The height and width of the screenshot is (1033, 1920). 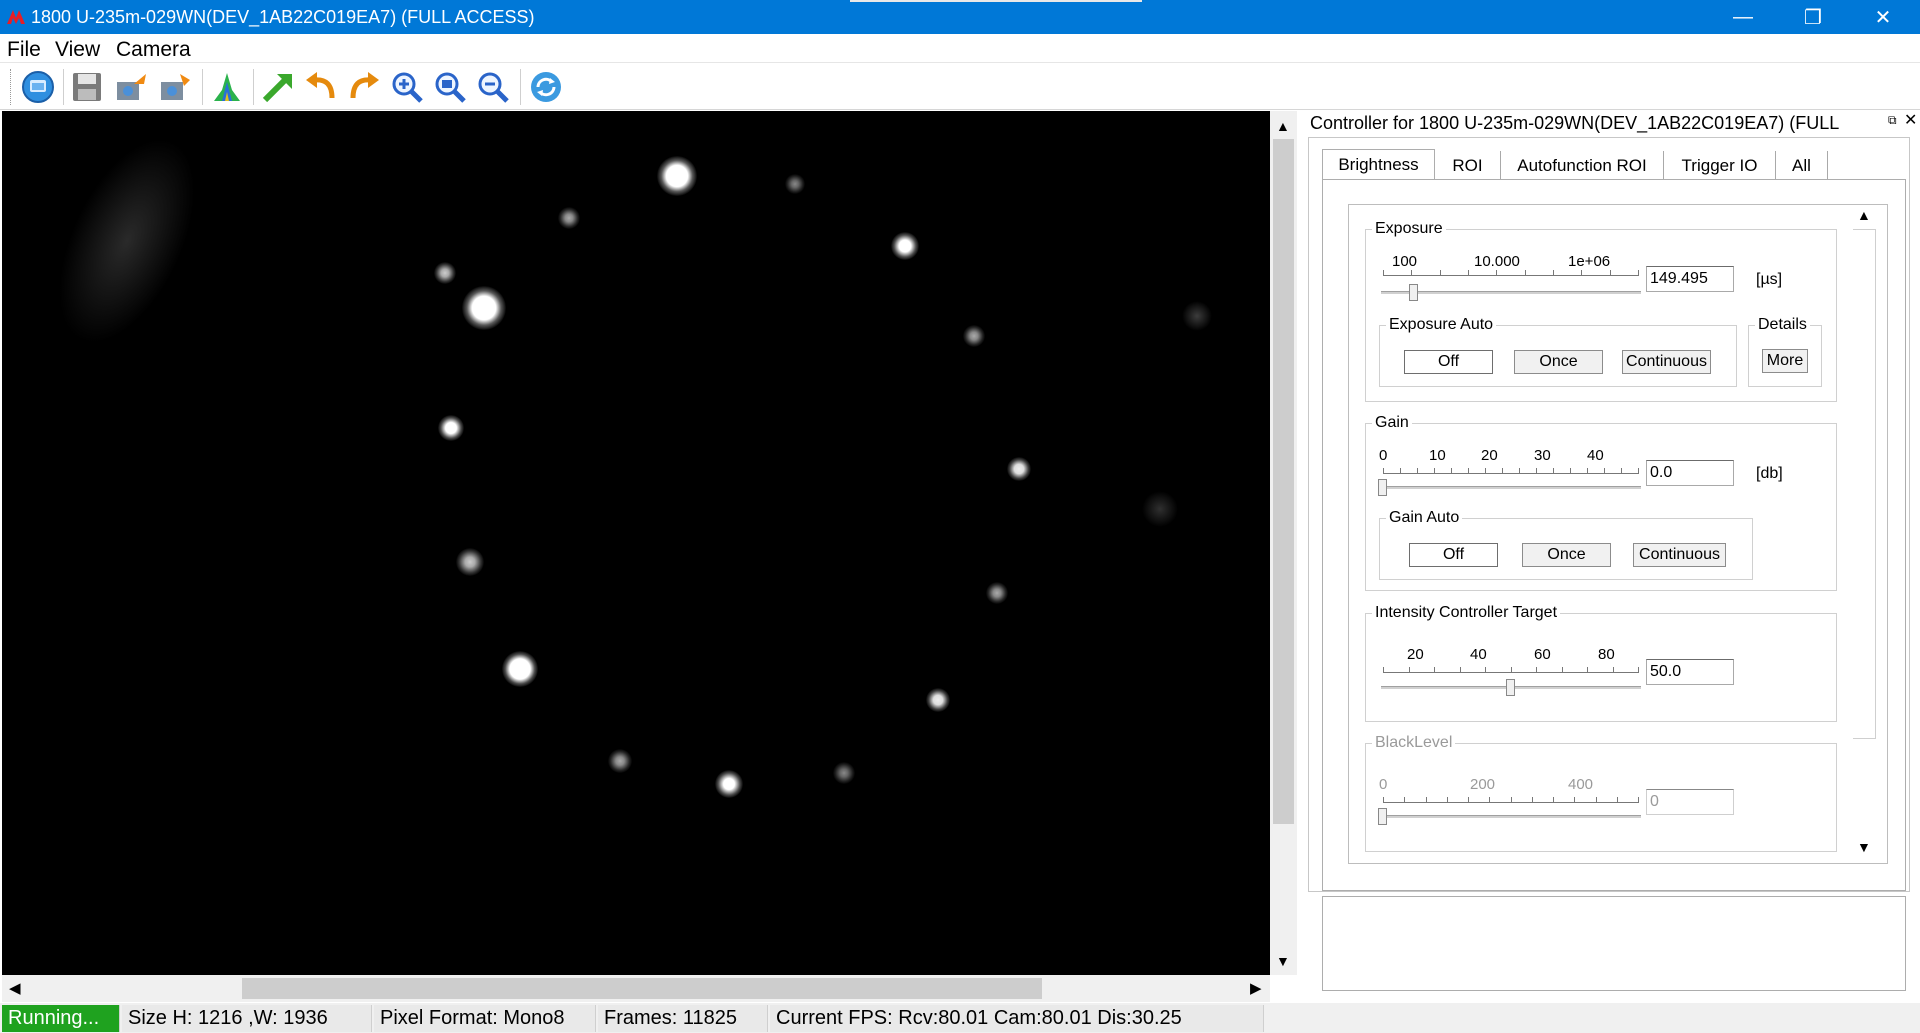 What do you see at coordinates (1802, 165) in the screenshot?
I see `tab-all: All` at bounding box center [1802, 165].